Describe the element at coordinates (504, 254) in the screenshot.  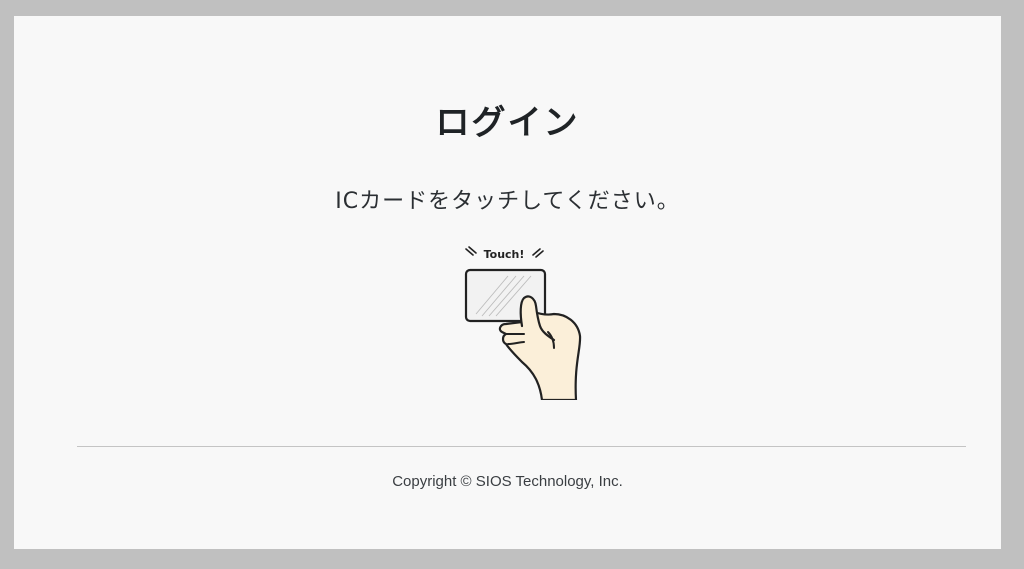
I see `touch-caption: Touch!` at that location.